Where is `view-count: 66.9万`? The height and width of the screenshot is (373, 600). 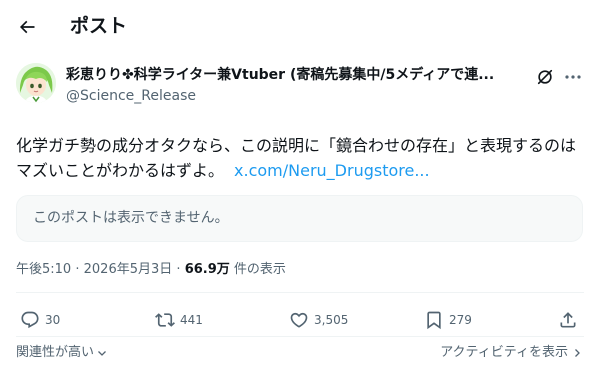
view-count: 66.9万 is located at coordinates (207, 269).